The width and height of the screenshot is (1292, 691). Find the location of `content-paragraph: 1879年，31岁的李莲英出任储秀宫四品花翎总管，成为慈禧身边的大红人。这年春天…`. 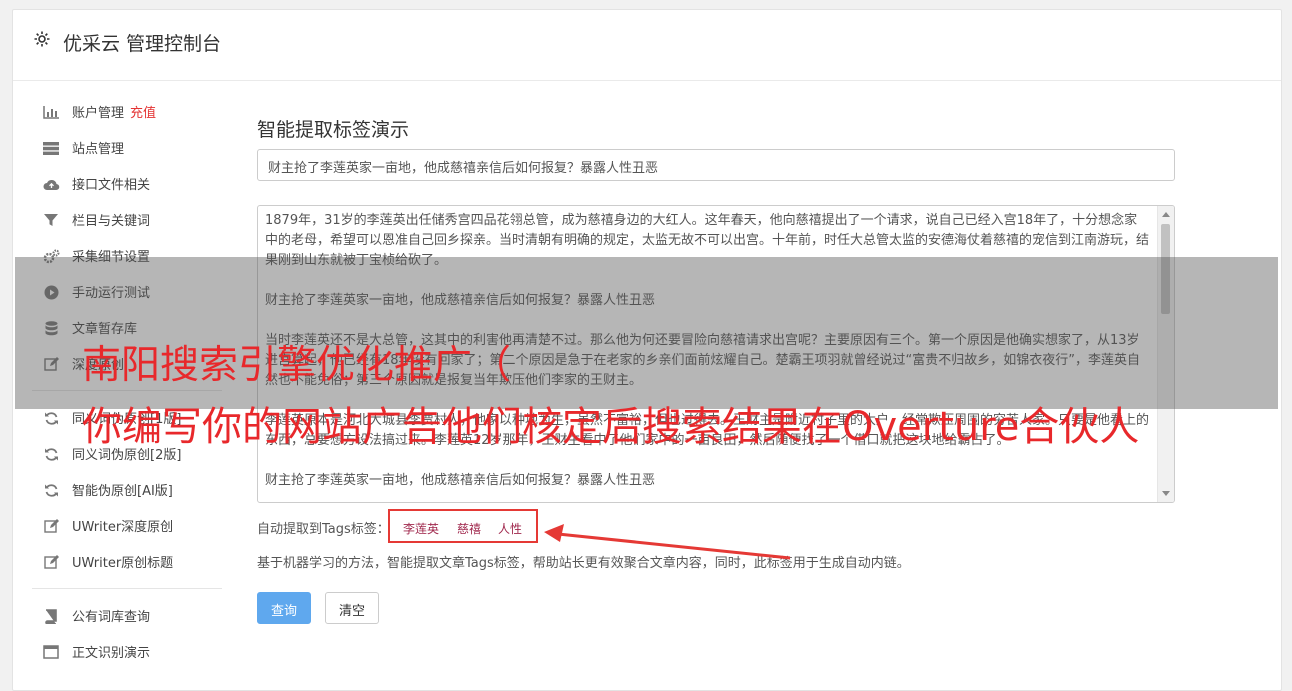

content-paragraph: 1879年，31岁的李莲英出任储秀宫四品花翎总管，成为慈禧身边的大红人。这年春天… is located at coordinates (707, 240).